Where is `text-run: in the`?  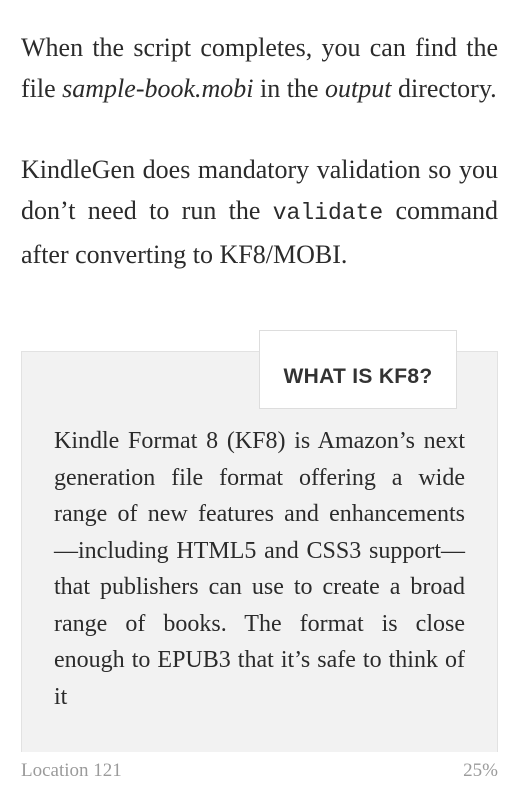
text-run: in the is located at coordinates (289, 88).